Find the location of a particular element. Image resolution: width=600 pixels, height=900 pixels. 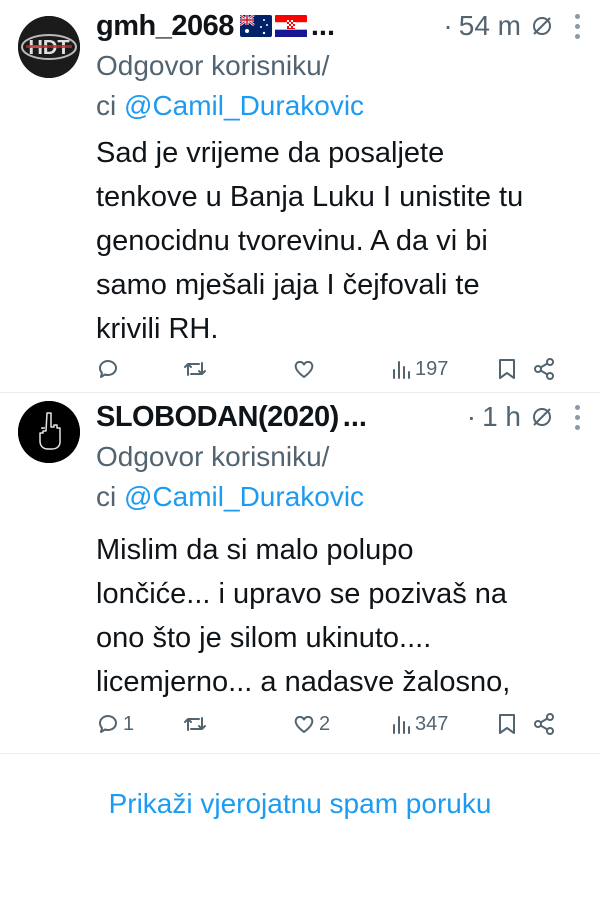

tweet-line: krivili RH. is located at coordinates (157, 329).